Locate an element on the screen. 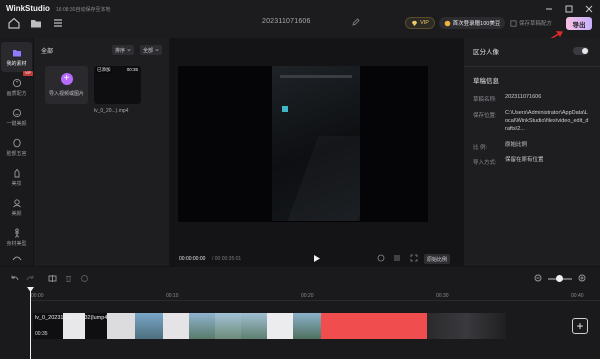  export-button: 导出 is located at coordinates (579, 23).